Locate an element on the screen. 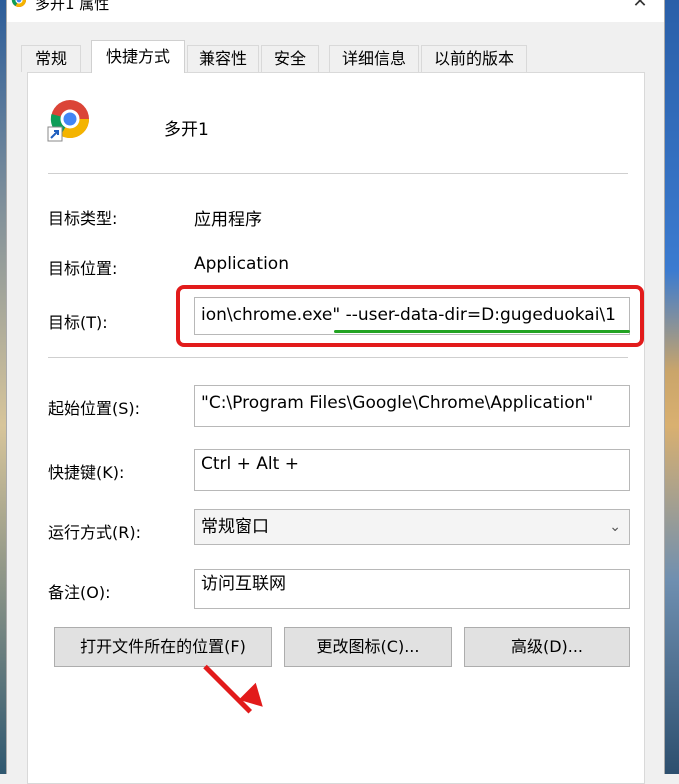  hotkey-label: 快捷键(K): is located at coordinates (86, 472).